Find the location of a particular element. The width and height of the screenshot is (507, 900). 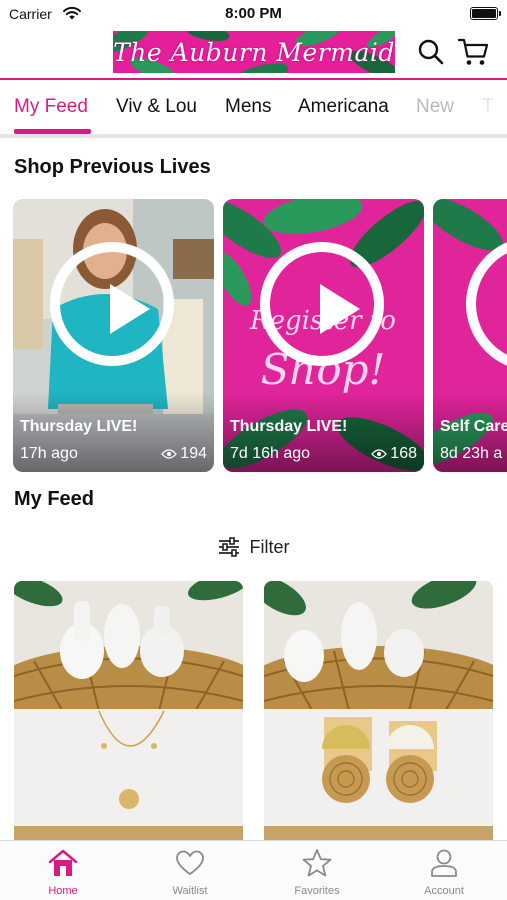

nav-waitlist-label: Waitlist is located at coordinates (190, 891).